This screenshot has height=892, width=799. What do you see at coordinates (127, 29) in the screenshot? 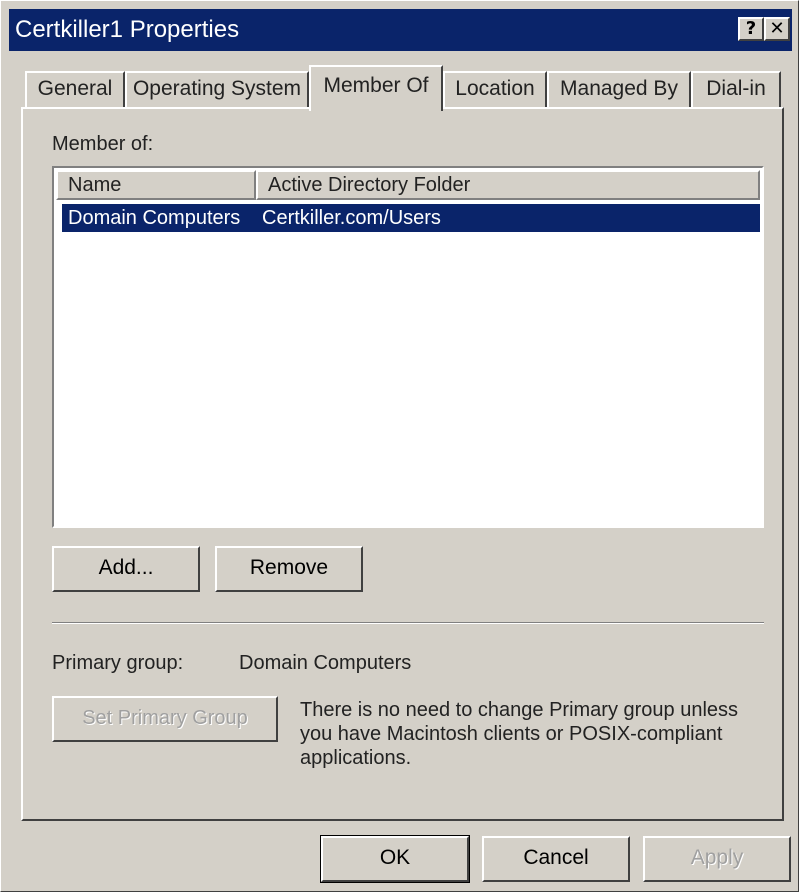
I see `window-title: Certkiller1 Properties` at bounding box center [127, 29].